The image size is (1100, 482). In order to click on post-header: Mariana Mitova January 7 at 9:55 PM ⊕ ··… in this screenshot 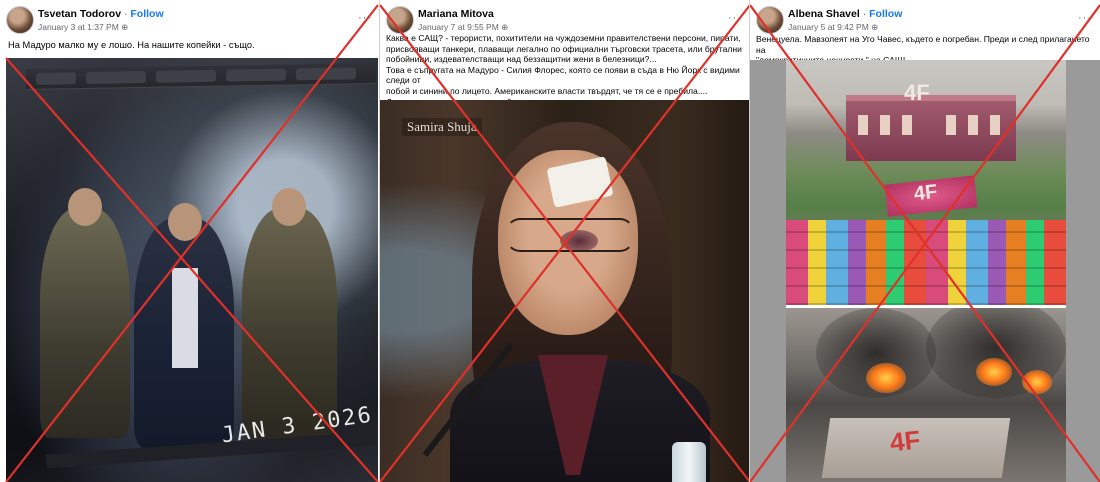, I will do `click(565, 19)`.